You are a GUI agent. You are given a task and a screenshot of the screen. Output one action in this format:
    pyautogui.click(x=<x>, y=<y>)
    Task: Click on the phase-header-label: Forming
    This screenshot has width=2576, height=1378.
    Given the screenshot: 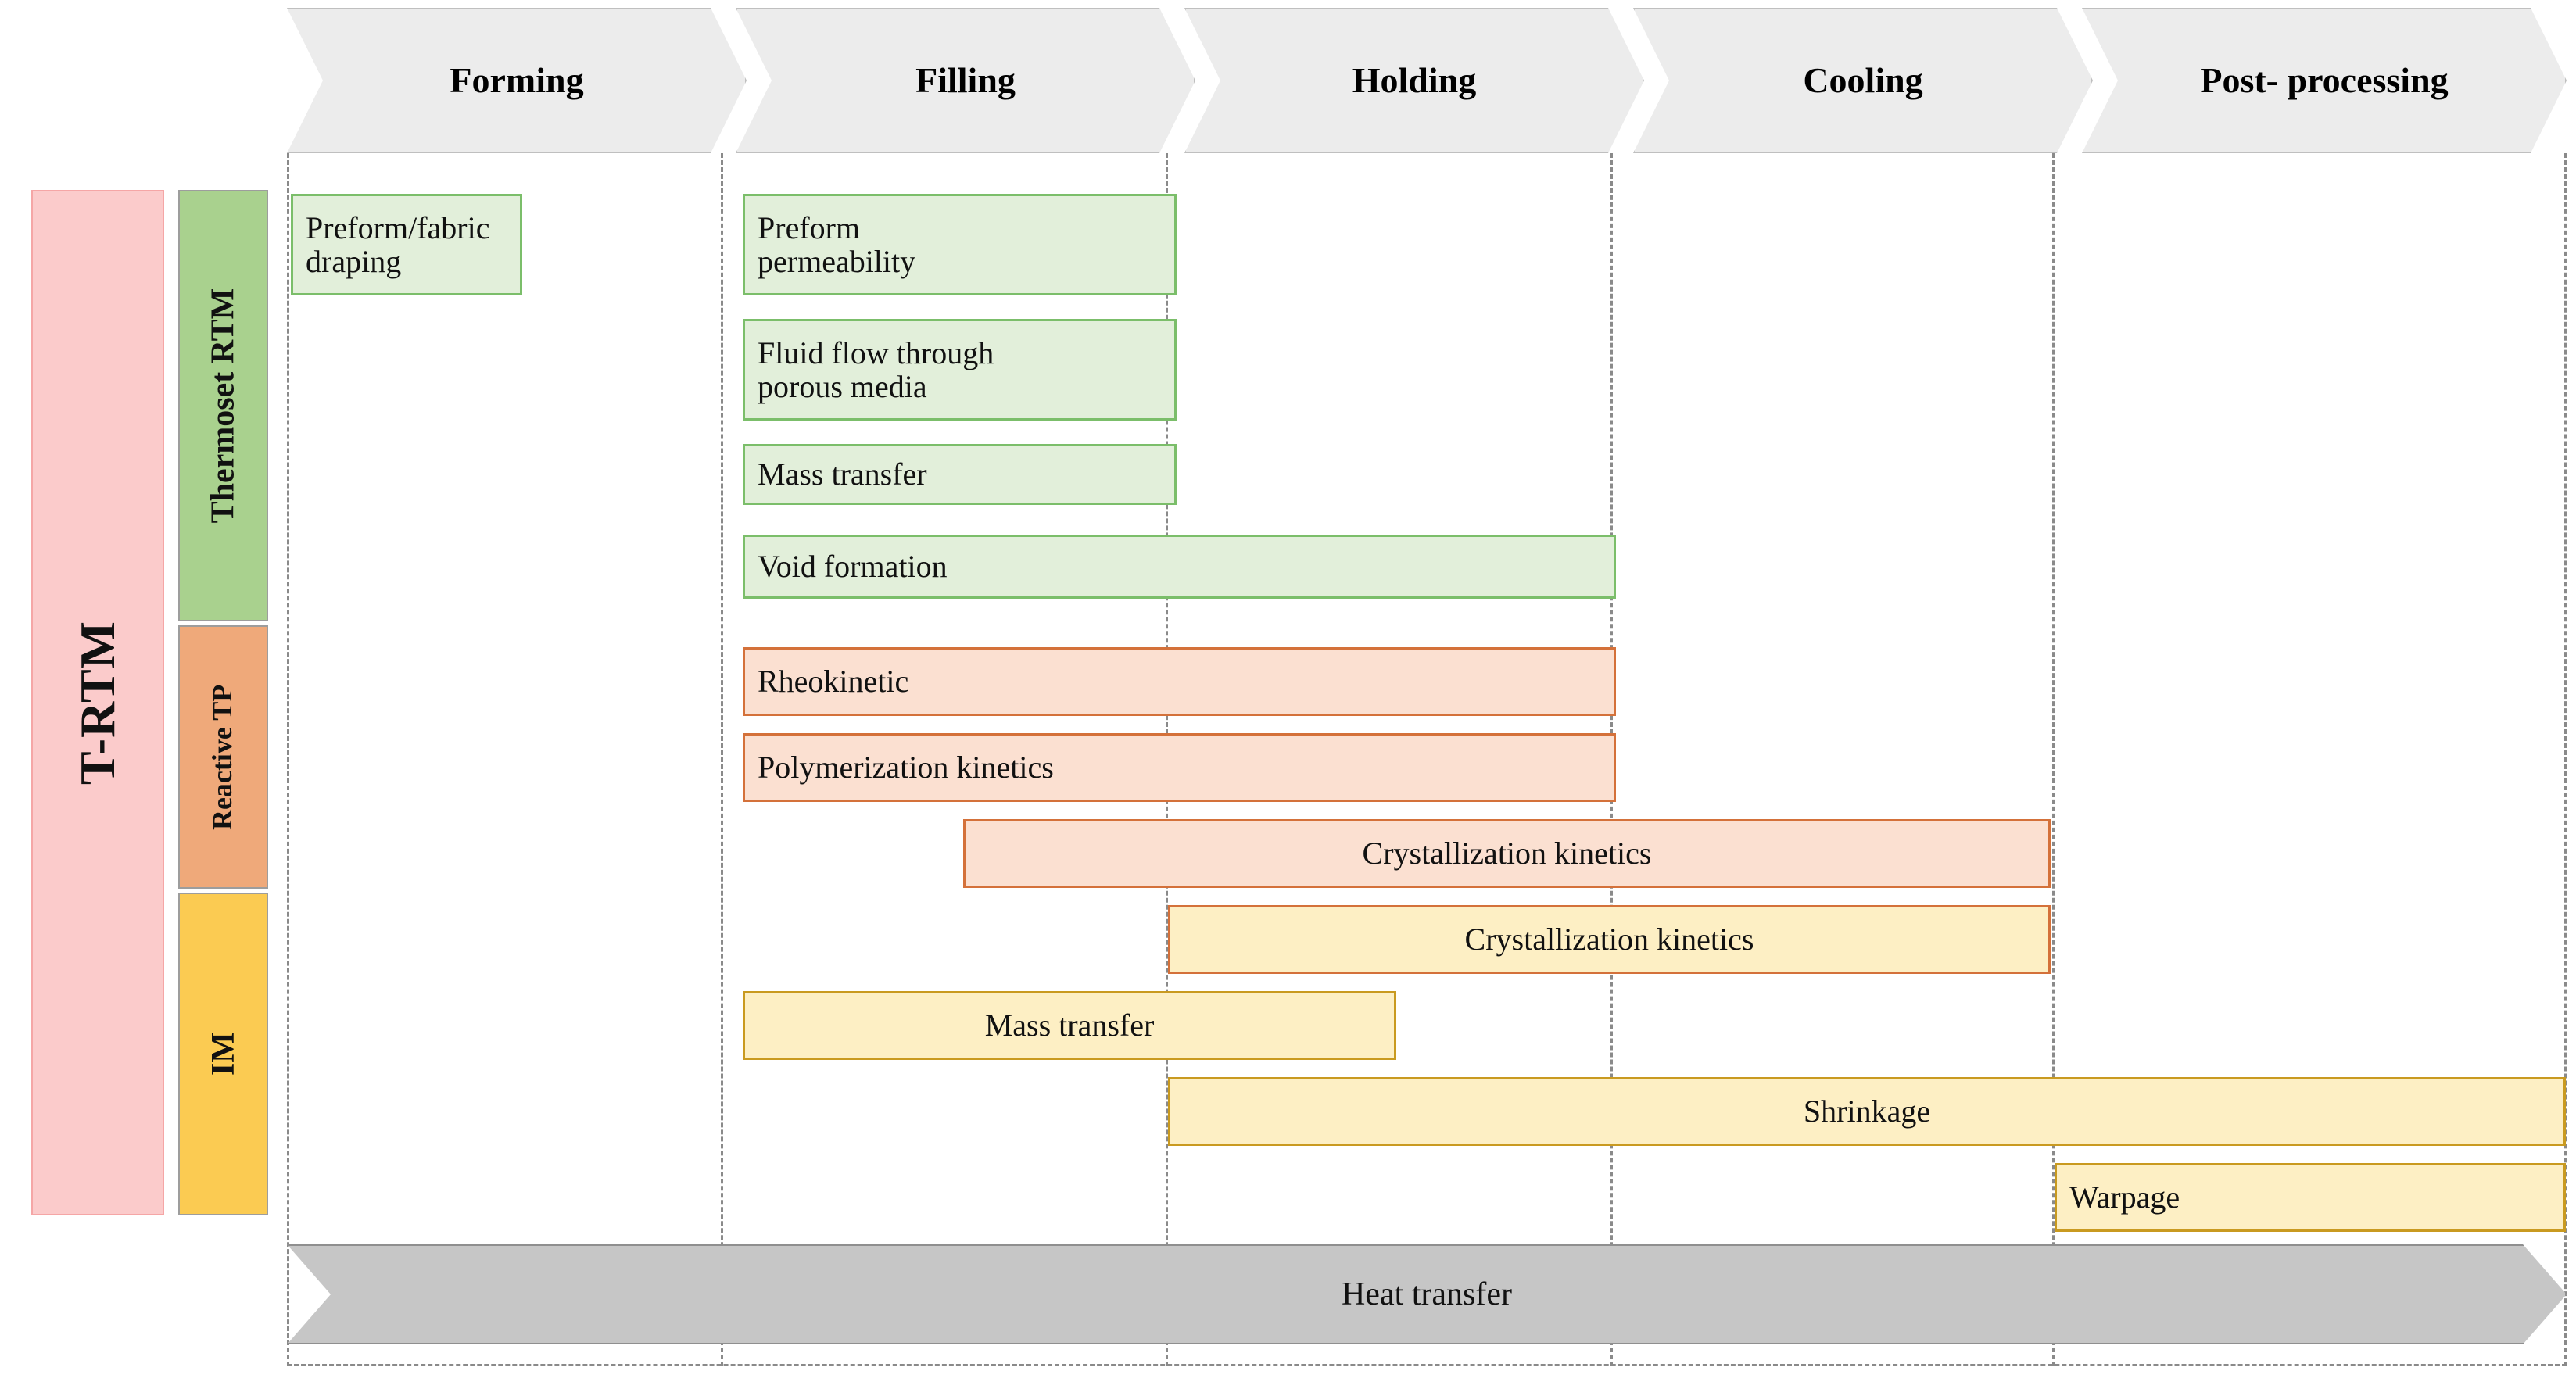 What is the action you would take?
    pyautogui.click(x=517, y=79)
    